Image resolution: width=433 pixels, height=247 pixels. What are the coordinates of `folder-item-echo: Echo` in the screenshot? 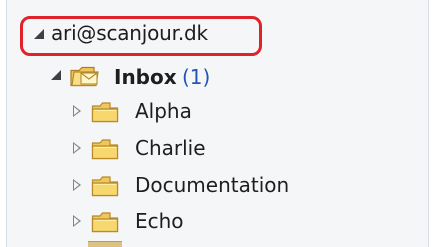 It's located at (211, 222).